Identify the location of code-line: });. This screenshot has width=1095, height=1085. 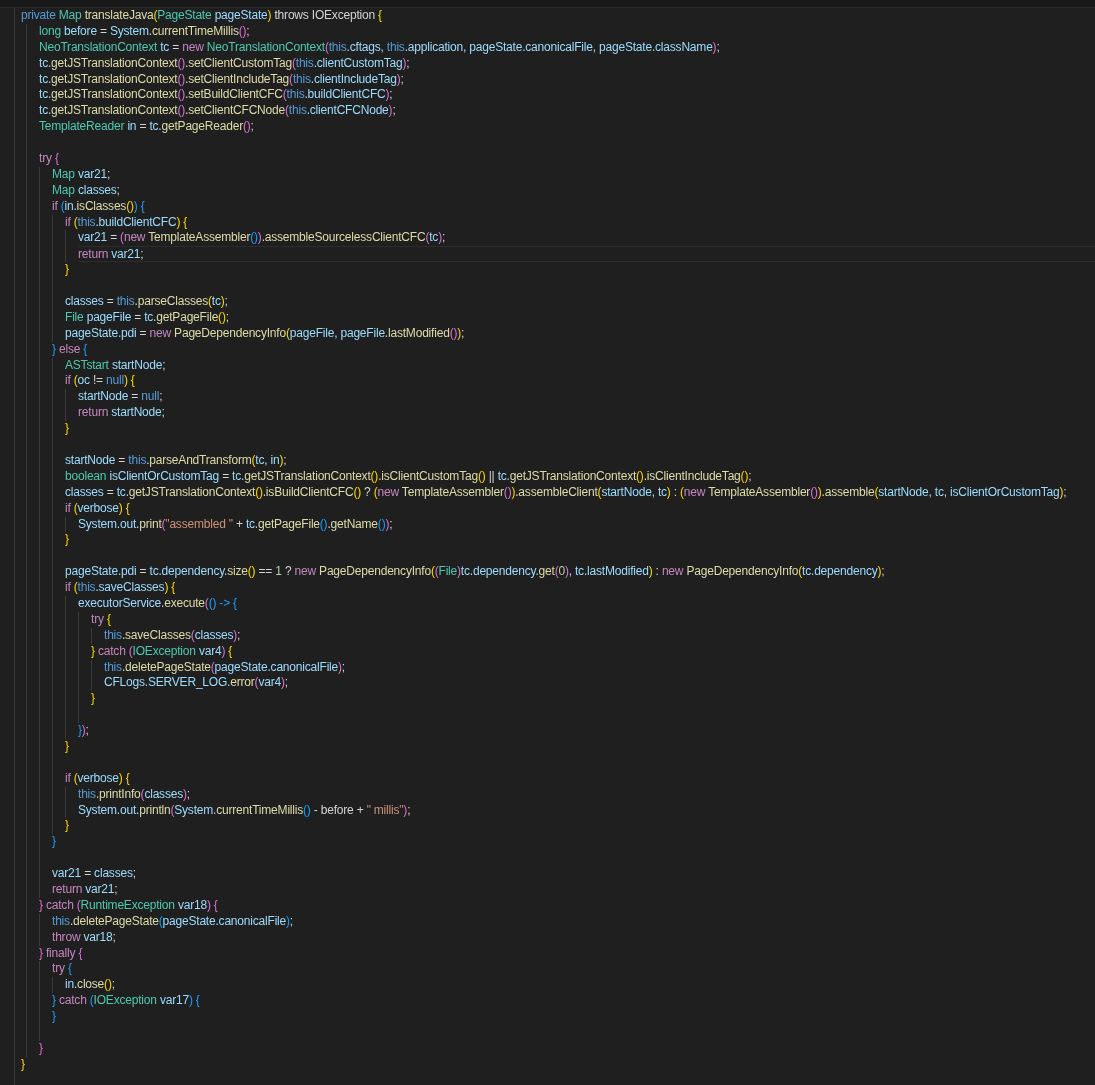
(83, 730).